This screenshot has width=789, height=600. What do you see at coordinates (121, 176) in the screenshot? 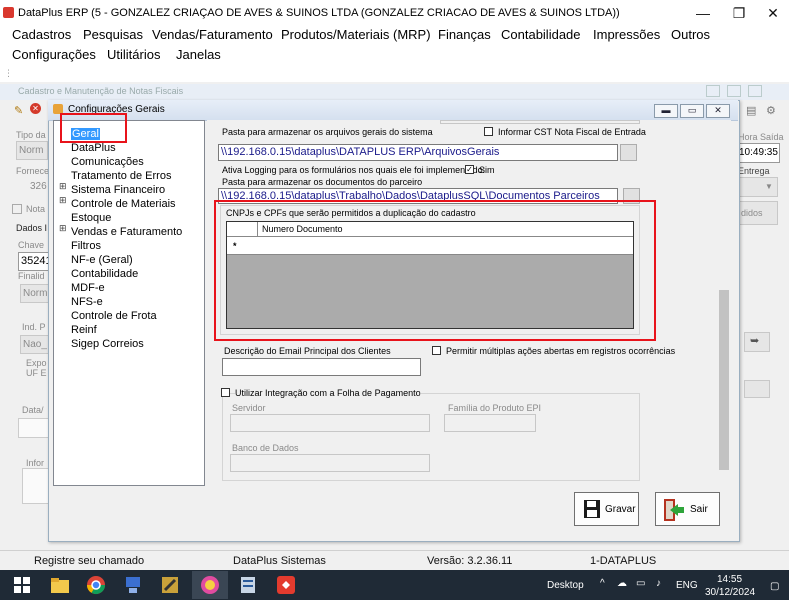
I see `tree-item-tratamento-erros: Tratamento de Erros` at bounding box center [121, 176].